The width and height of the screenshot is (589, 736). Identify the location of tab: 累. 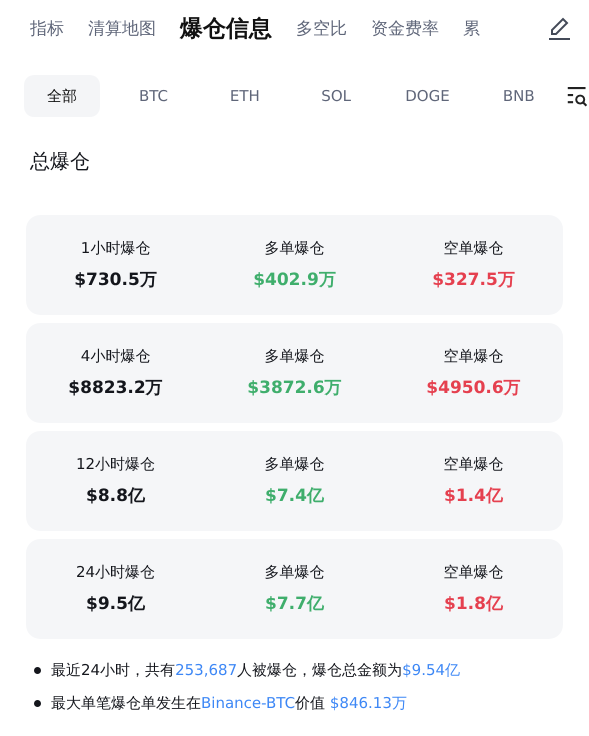
(471, 28).